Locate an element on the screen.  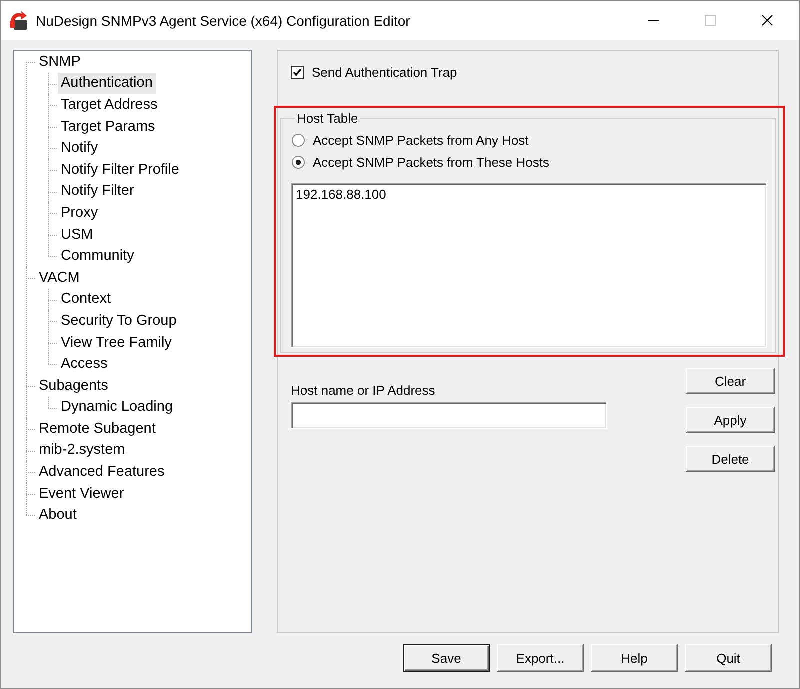
tree-item: Authentication is located at coordinates (107, 83).